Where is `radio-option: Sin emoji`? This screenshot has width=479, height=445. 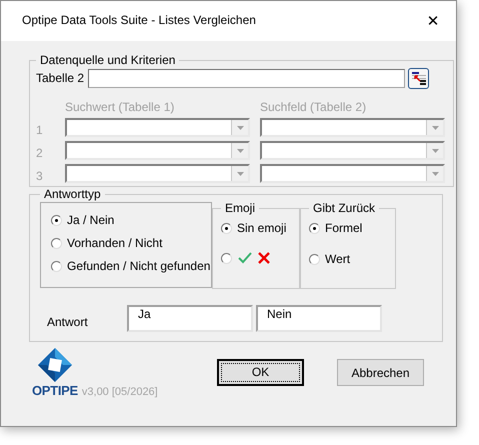
radio-option: Sin emoji is located at coordinates (256, 228).